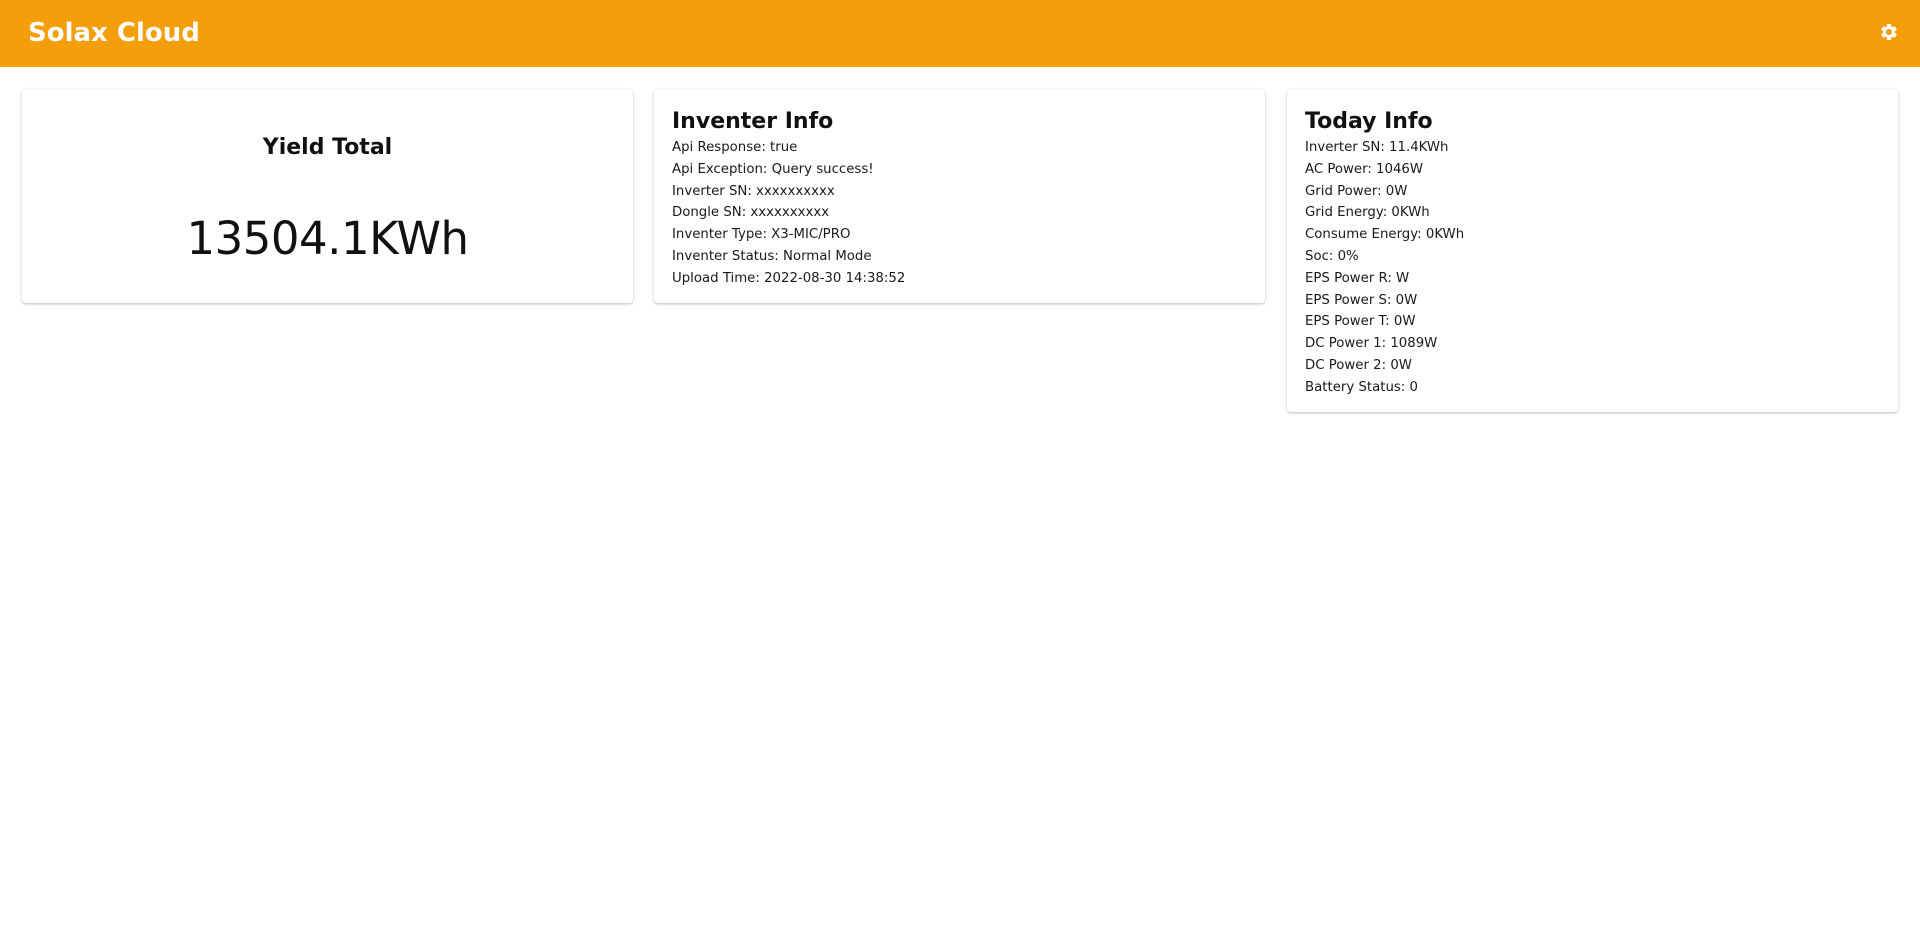 This screenshot has height=933, width=1920. Describe the element at coordinates (1356, 191) in the screenshot. I see `today-info-line: Grid Power: 0W` at that location.